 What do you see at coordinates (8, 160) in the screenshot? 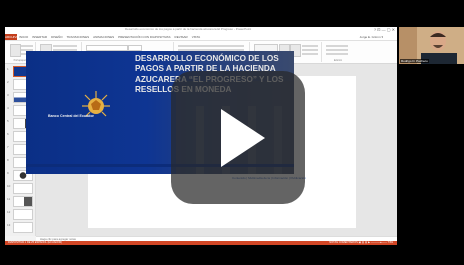
I see `thumb-number: 8` at bounding box center [8, 160].